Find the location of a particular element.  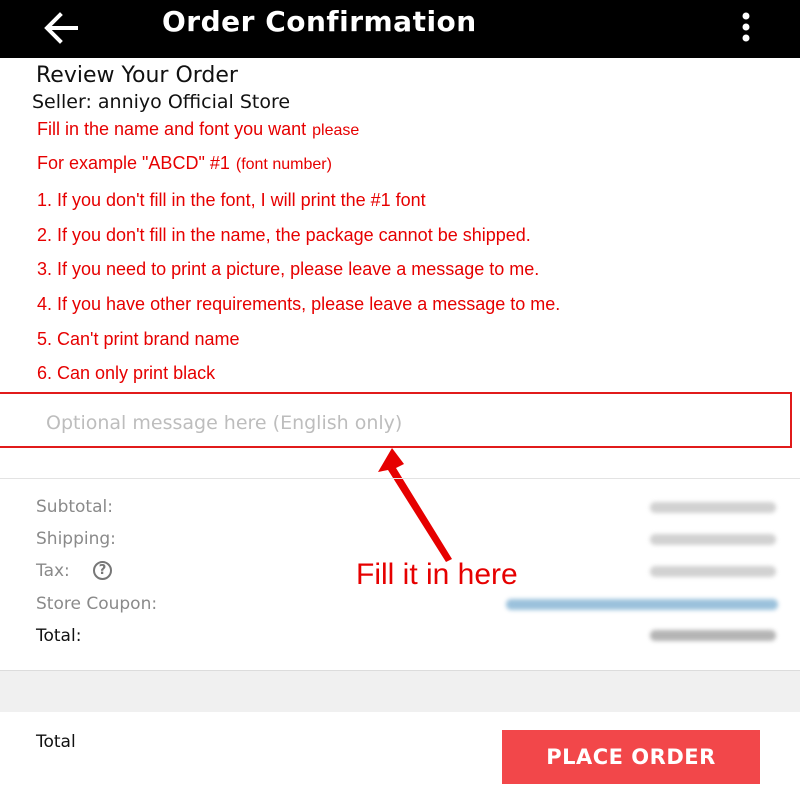

app-bar: Order Confirmation is located at coordinates (400, 29).